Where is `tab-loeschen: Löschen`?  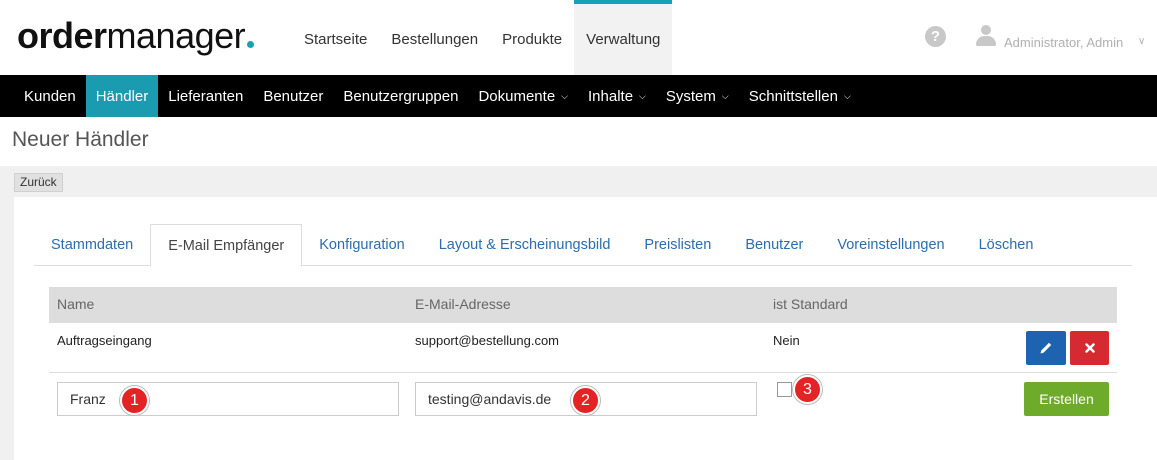
tab-loeschen: Löschen is located at coordinates (1006, 245).